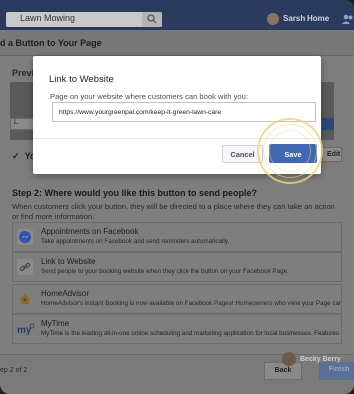 This screenshot has width=354, height=394. Describe the element at coordinates (318, 18) in the screenshot. I see `home-link: Home` at that location.